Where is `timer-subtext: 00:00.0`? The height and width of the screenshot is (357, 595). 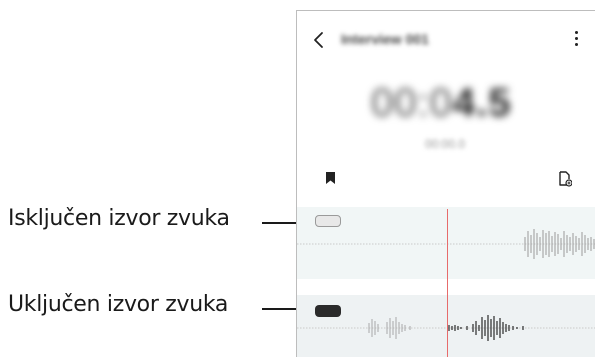
timer-subtext: 00:00.0 is located at coordinates (445, 144).